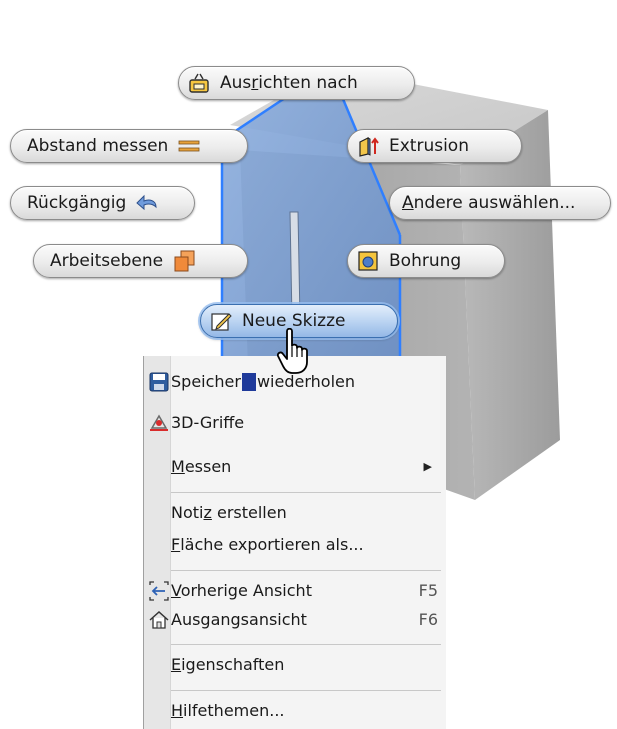  Describe the element at coordinates (146, 202) in the screenshot. I see `undo-icon` at that location.